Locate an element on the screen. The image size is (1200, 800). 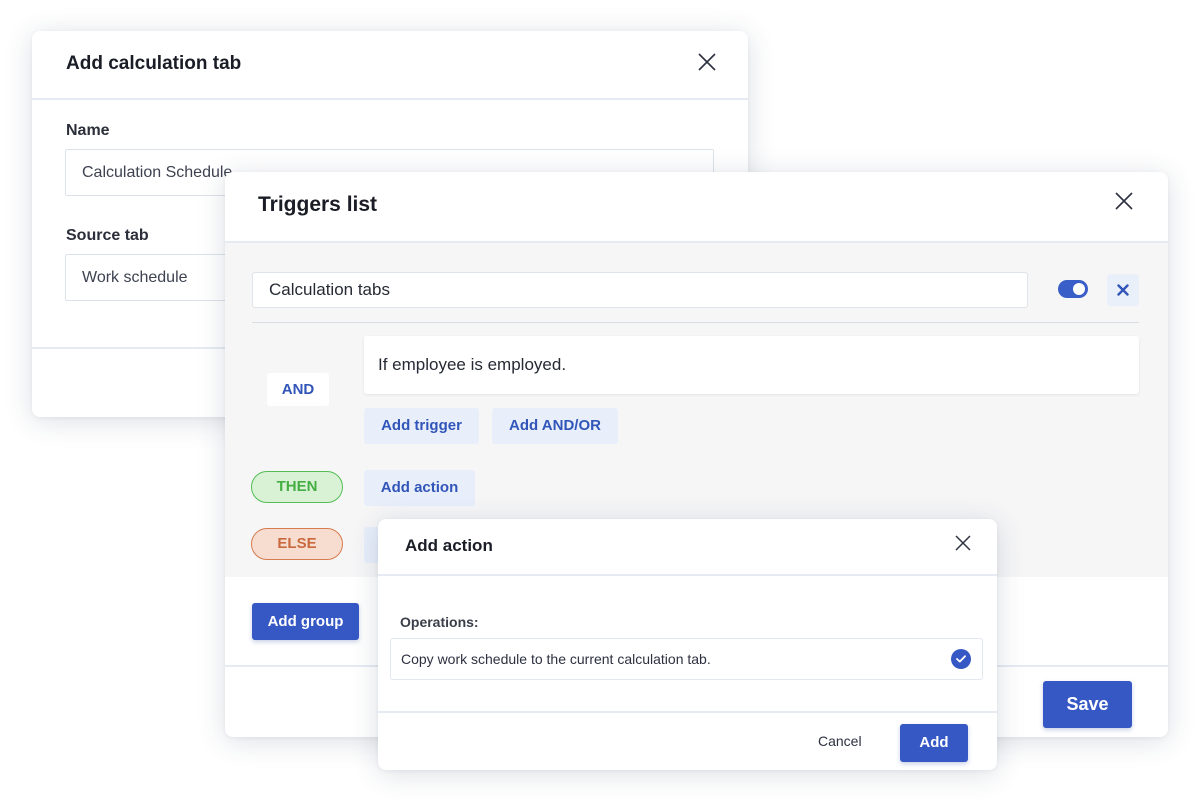
else-badge: ELSE is located at coordinates (297, 544).